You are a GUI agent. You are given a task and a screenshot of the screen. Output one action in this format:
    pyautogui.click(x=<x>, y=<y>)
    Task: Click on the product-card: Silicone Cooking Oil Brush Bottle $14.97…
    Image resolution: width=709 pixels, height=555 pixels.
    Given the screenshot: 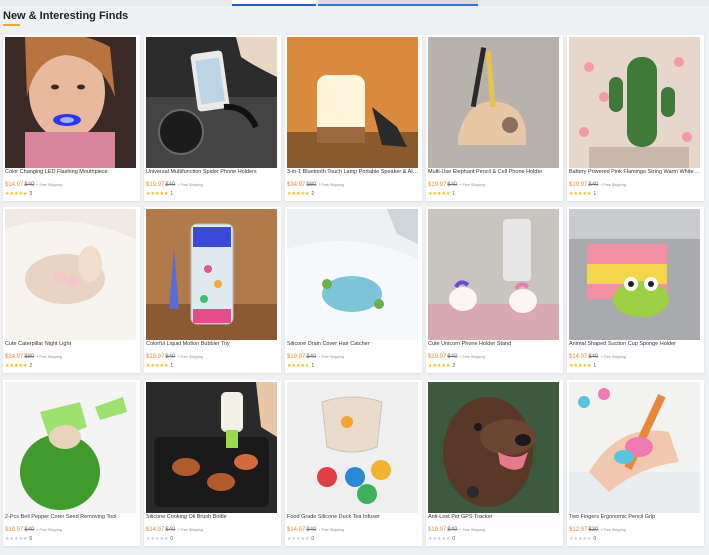 What is the action you would take?
    pyautogui.click(x=212, y=463)
    